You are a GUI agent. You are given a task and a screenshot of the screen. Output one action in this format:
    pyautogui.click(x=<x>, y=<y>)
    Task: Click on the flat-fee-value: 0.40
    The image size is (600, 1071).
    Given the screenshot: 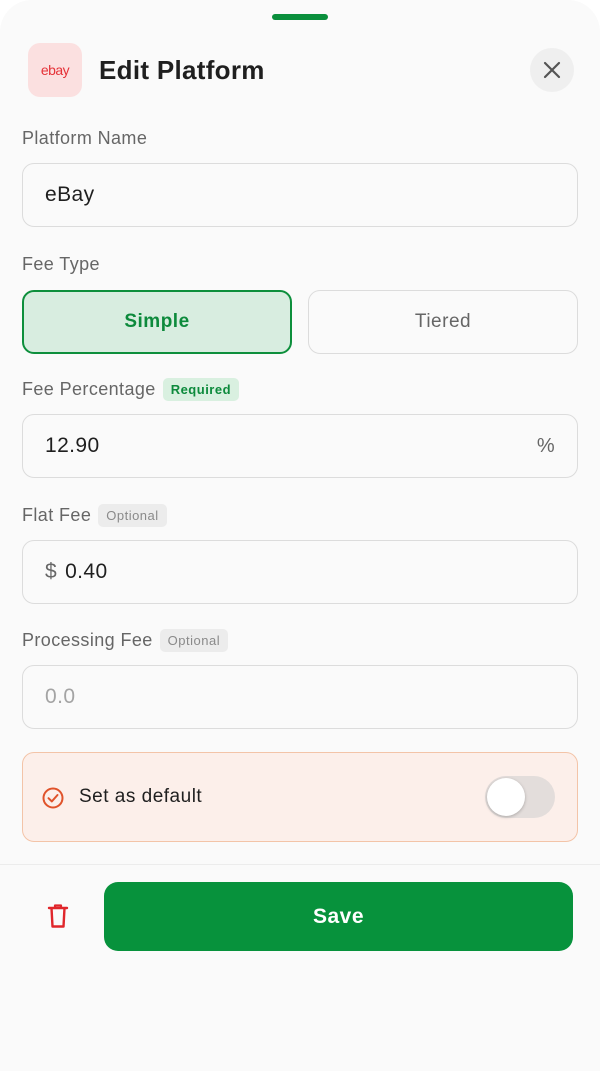 What is the action you would take?
    pyautogui.click(x=86, y=571)
    